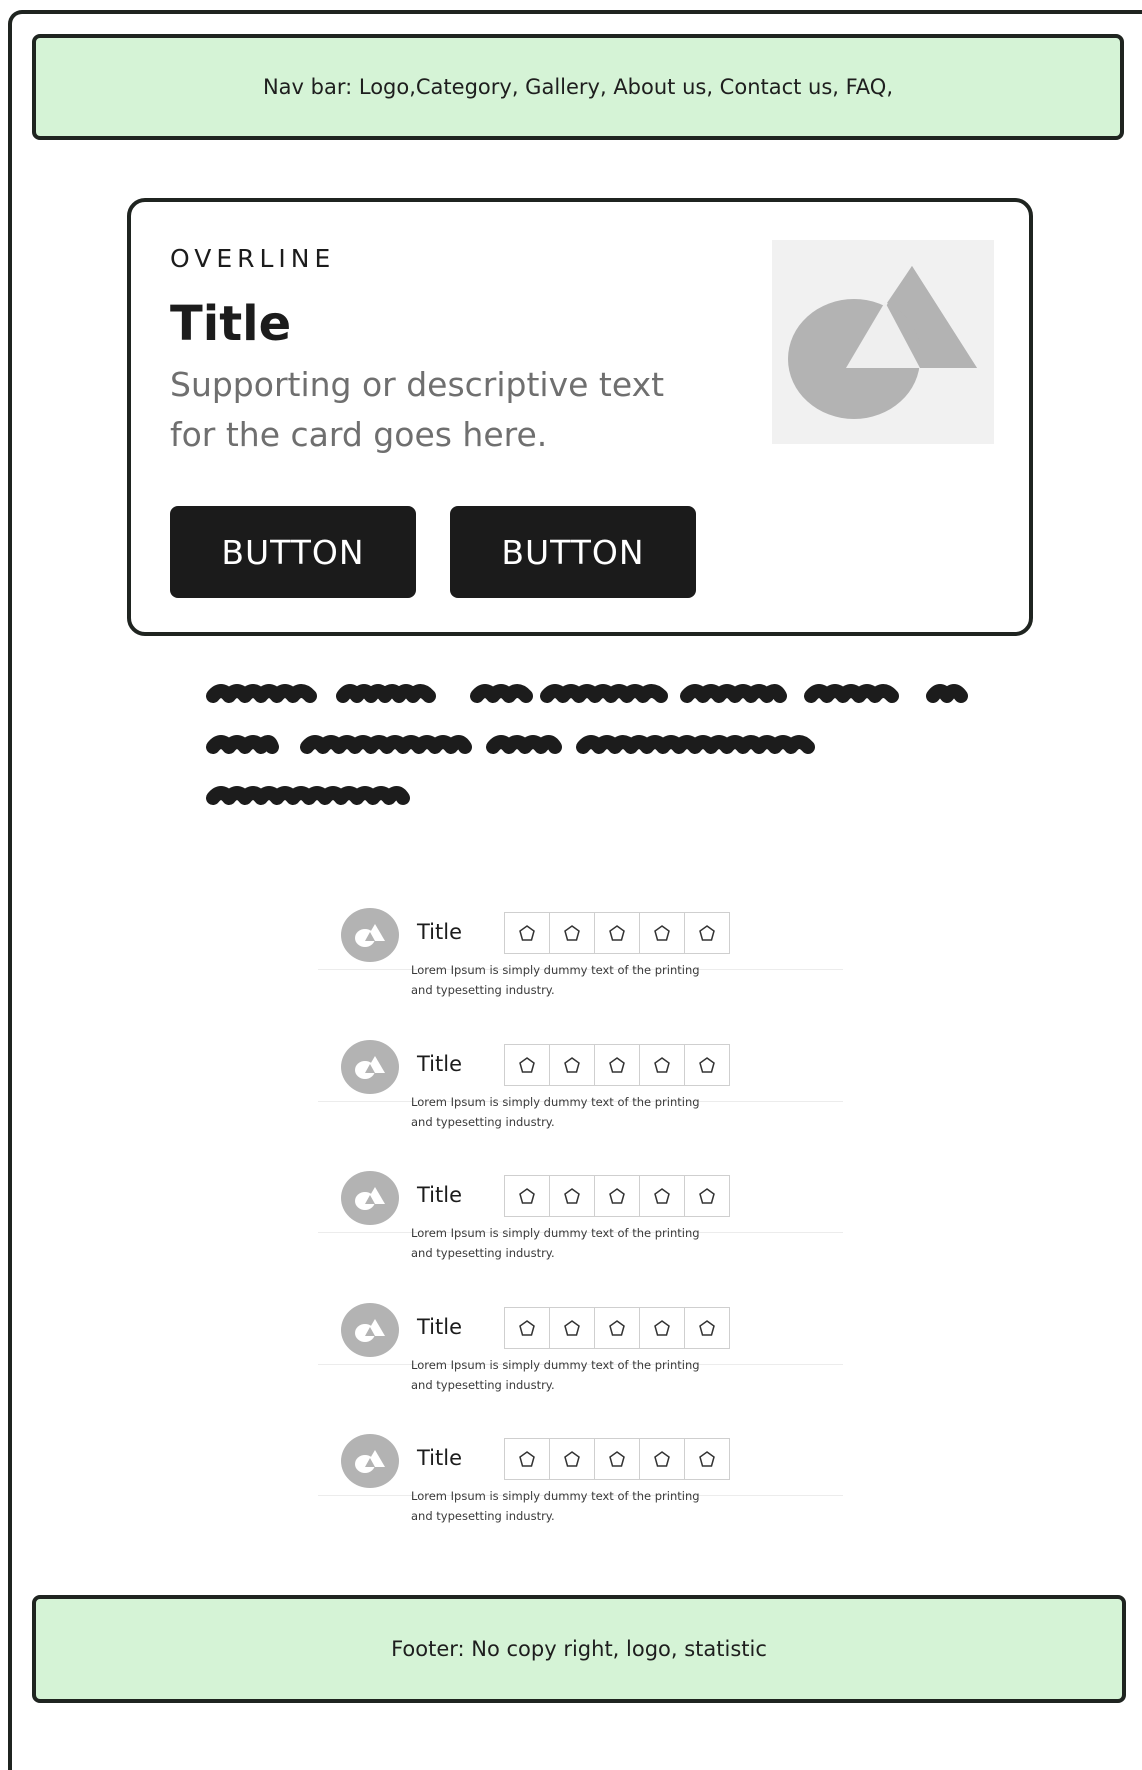 This screenshot has height=1770, width=1142. Describe the element at coordinates (231, 324) in the screenshot. I see `card-title: Title` at that location.